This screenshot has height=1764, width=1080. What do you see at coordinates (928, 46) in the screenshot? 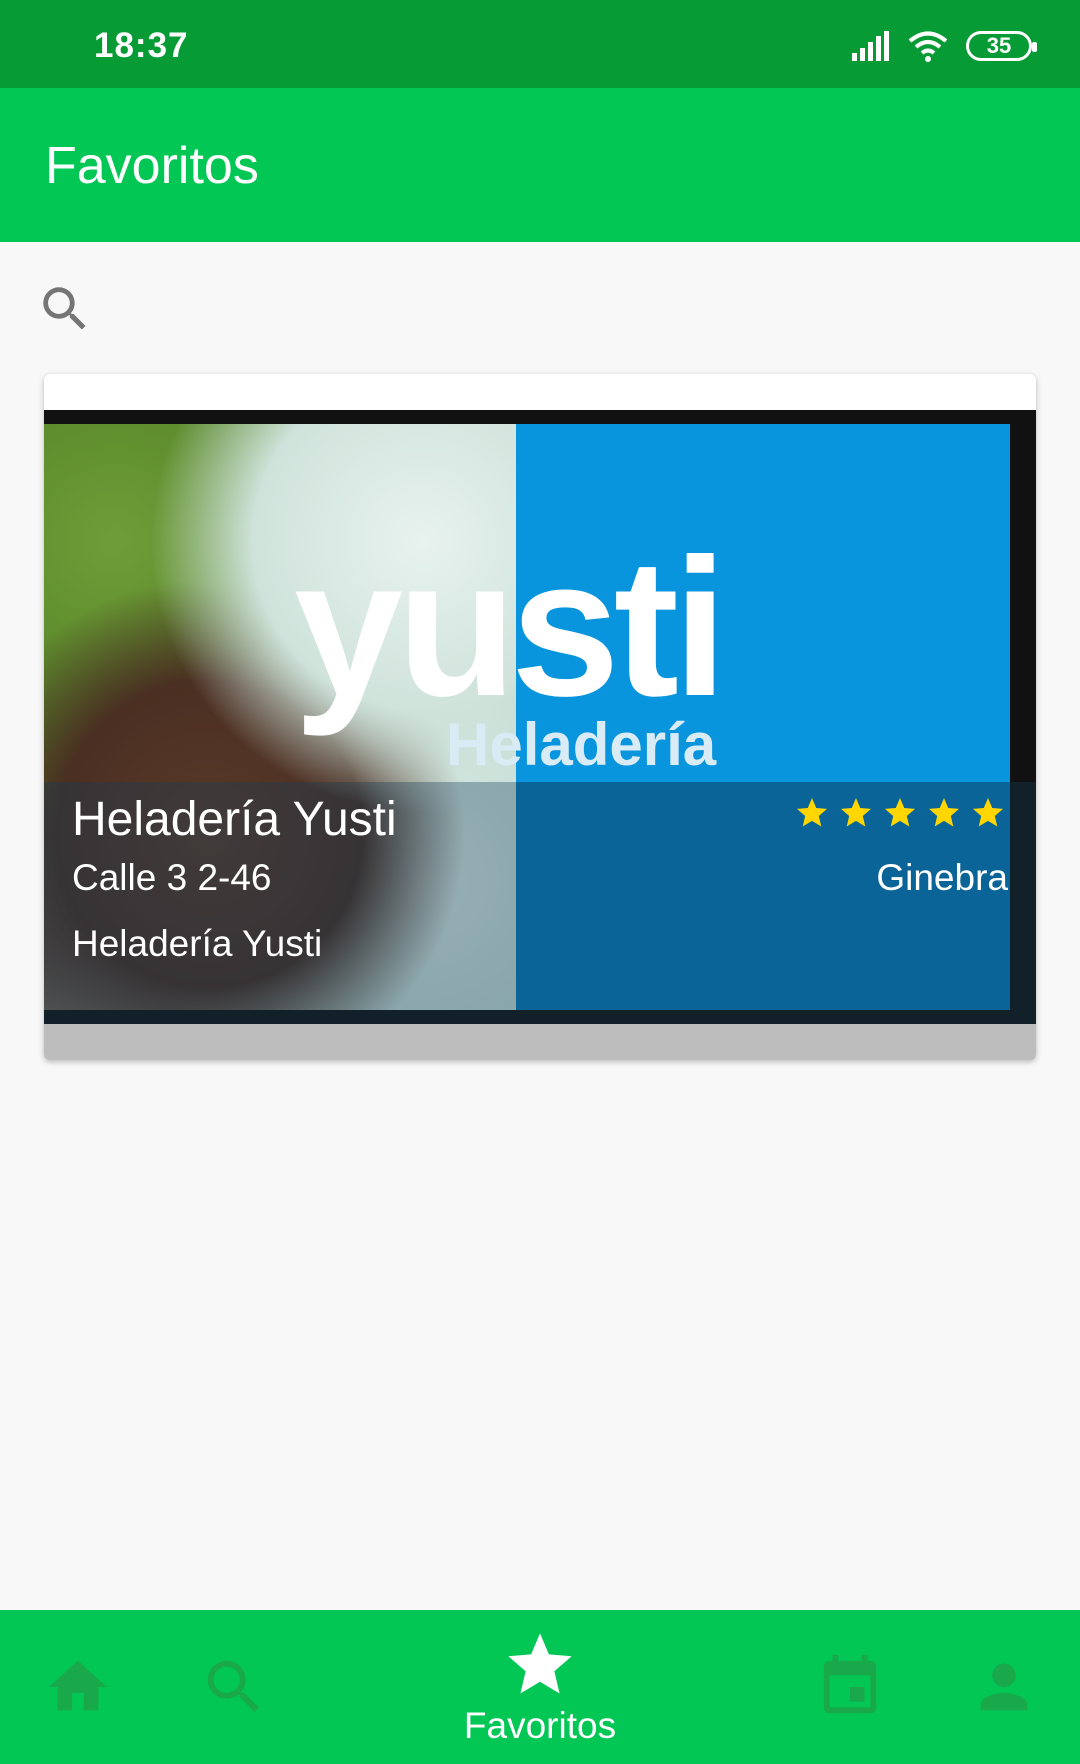
I see `wifi-icon` at bounding box center [928, 46].